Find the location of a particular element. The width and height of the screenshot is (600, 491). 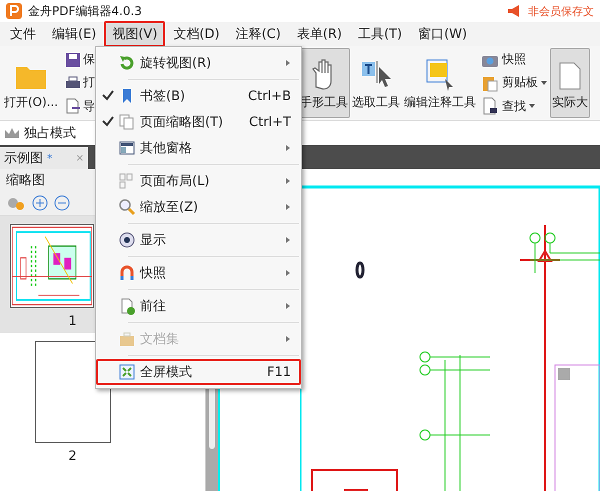

panes-icon is located at coordinates (127, 148).